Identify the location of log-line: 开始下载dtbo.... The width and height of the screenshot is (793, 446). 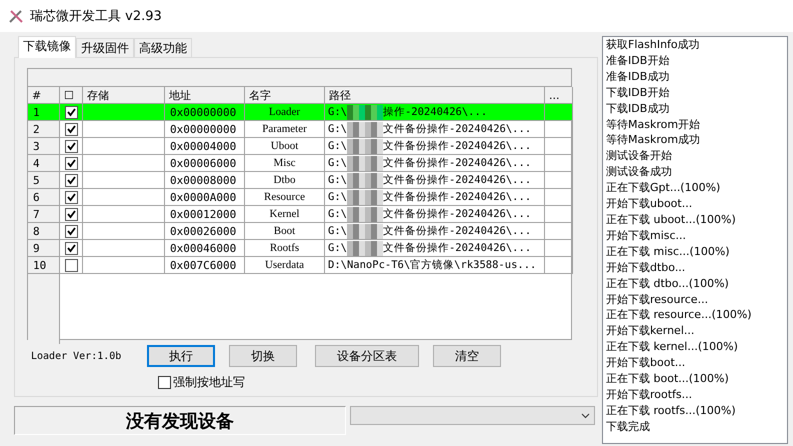
(646, 268).